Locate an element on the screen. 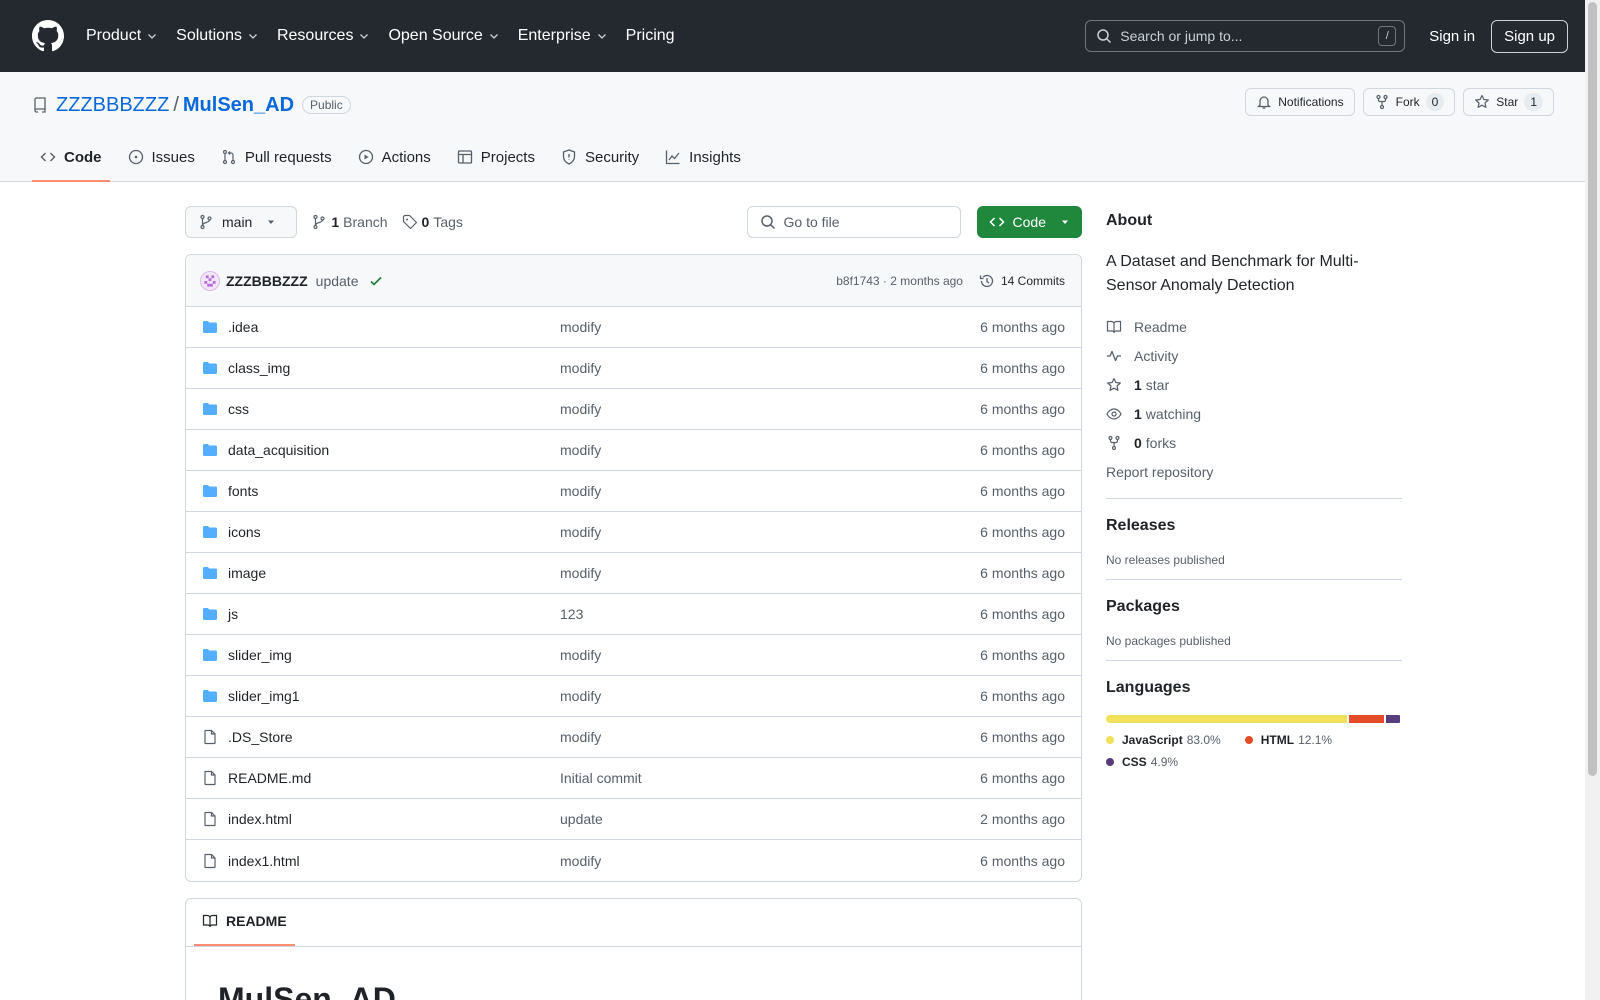  table-row: icons modify 6 months ago is located at coordinates (633, 532).